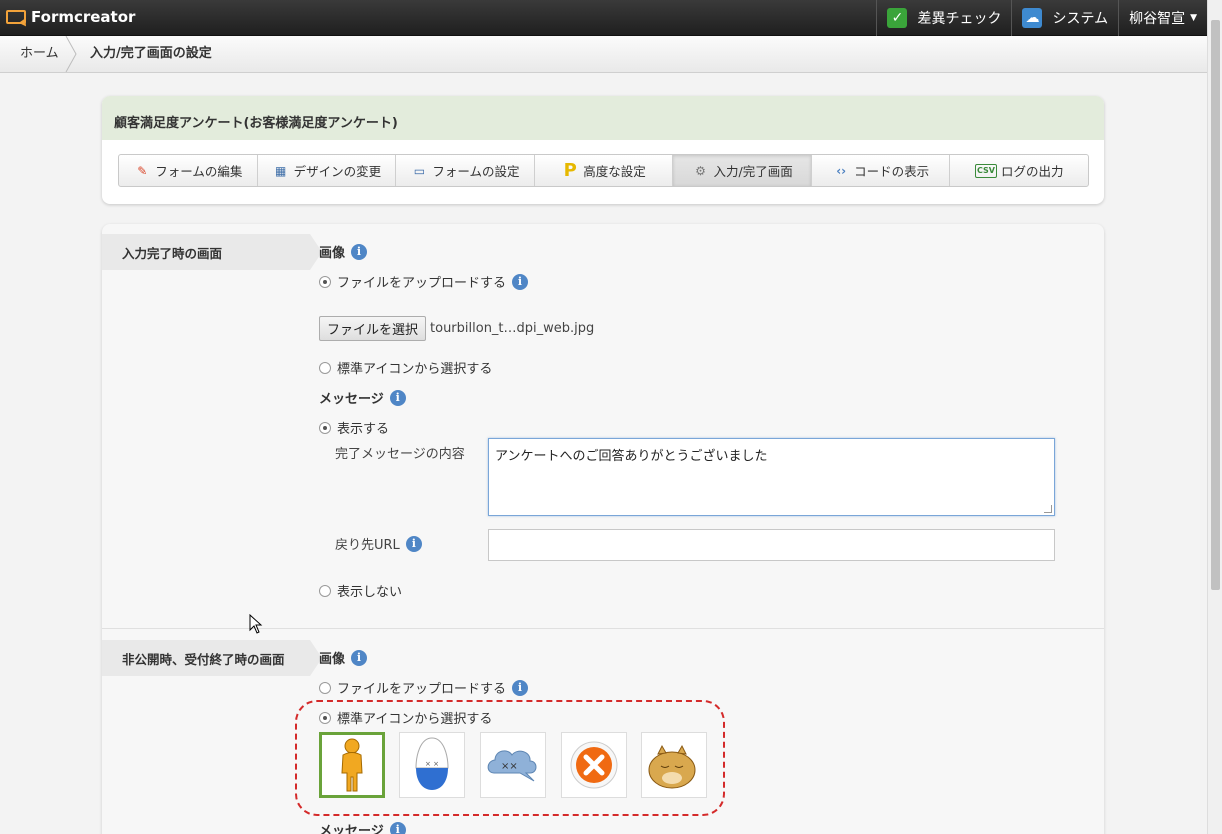 The height and width of the screenshot is (834, 1222). Describe the element at coordinates (771, 477) in the screenshot. I see `message-content-textarea: アンケートへのご回答ありがとうございました` at that location.